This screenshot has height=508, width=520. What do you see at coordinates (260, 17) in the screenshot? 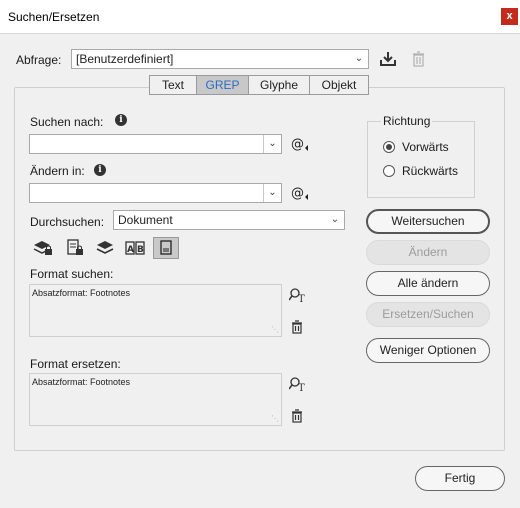
I see `title-bar: Suchen/Ersetzen x` at bounding box center [260, 17].